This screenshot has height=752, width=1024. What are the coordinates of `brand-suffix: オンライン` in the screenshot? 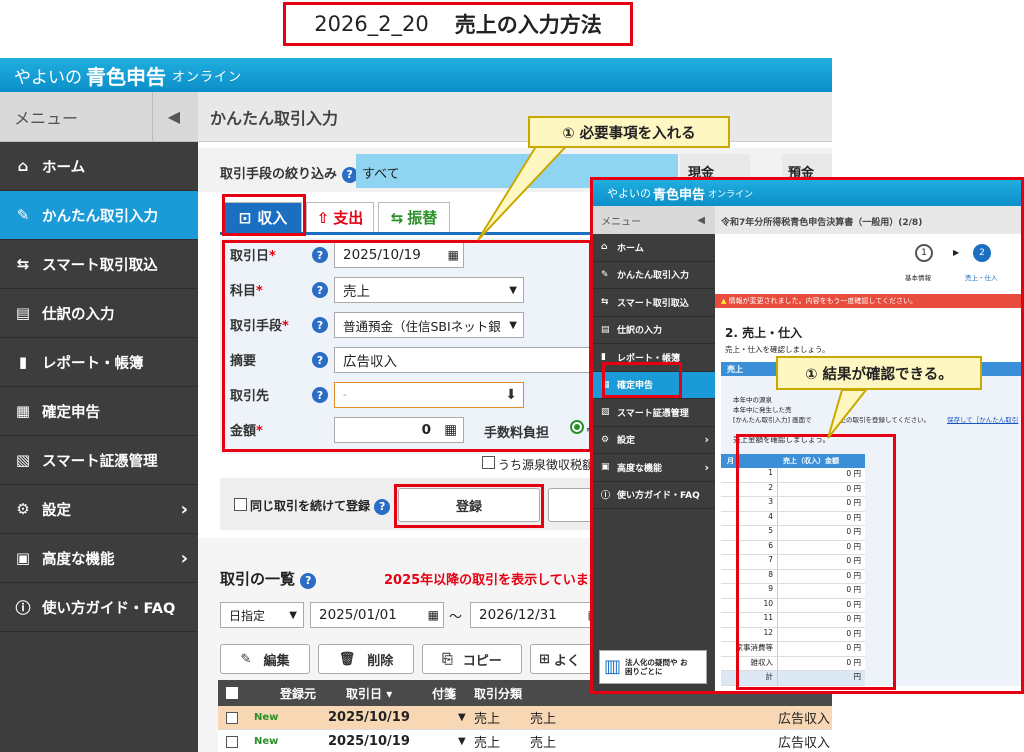 It's located at (207, 77).